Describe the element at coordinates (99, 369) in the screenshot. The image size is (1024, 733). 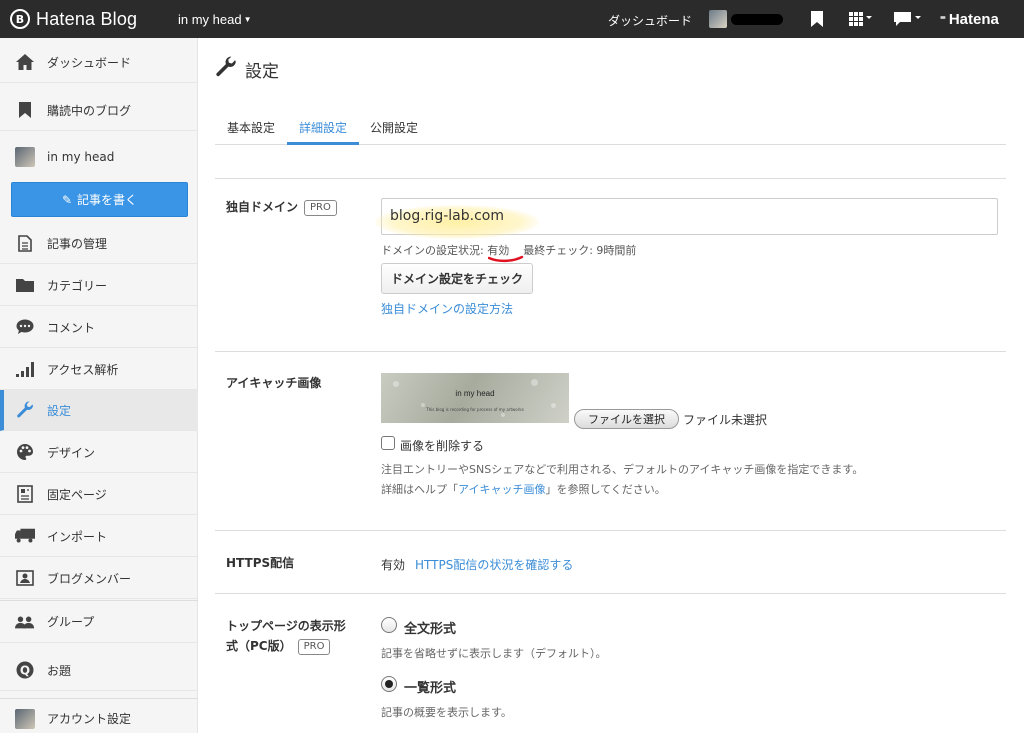
I see `sidebar-item-analytics: アクセス解析` at that location.